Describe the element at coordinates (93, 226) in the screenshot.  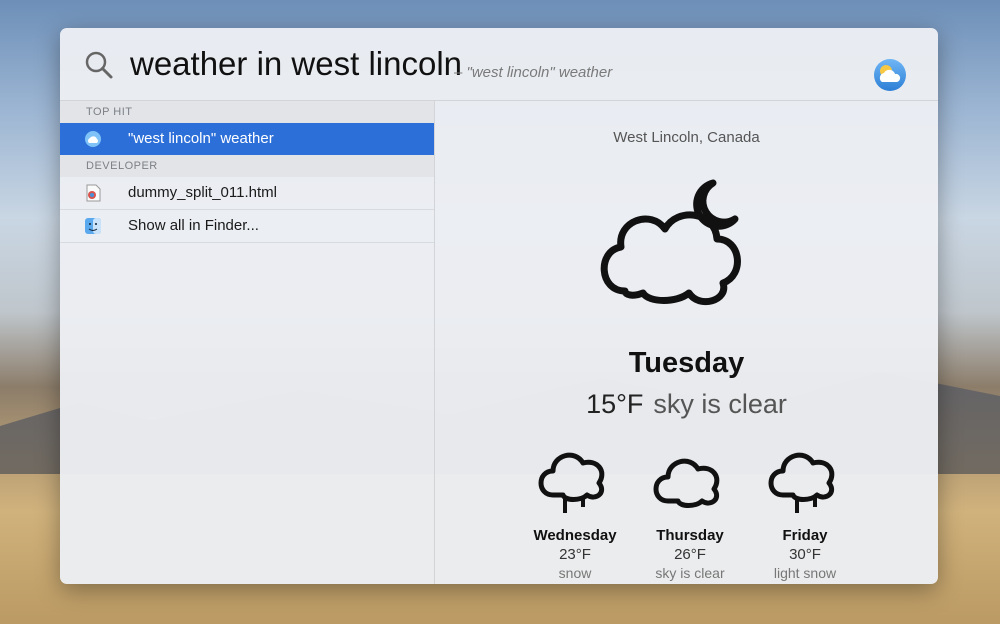
I see `finder-icon` at that location.